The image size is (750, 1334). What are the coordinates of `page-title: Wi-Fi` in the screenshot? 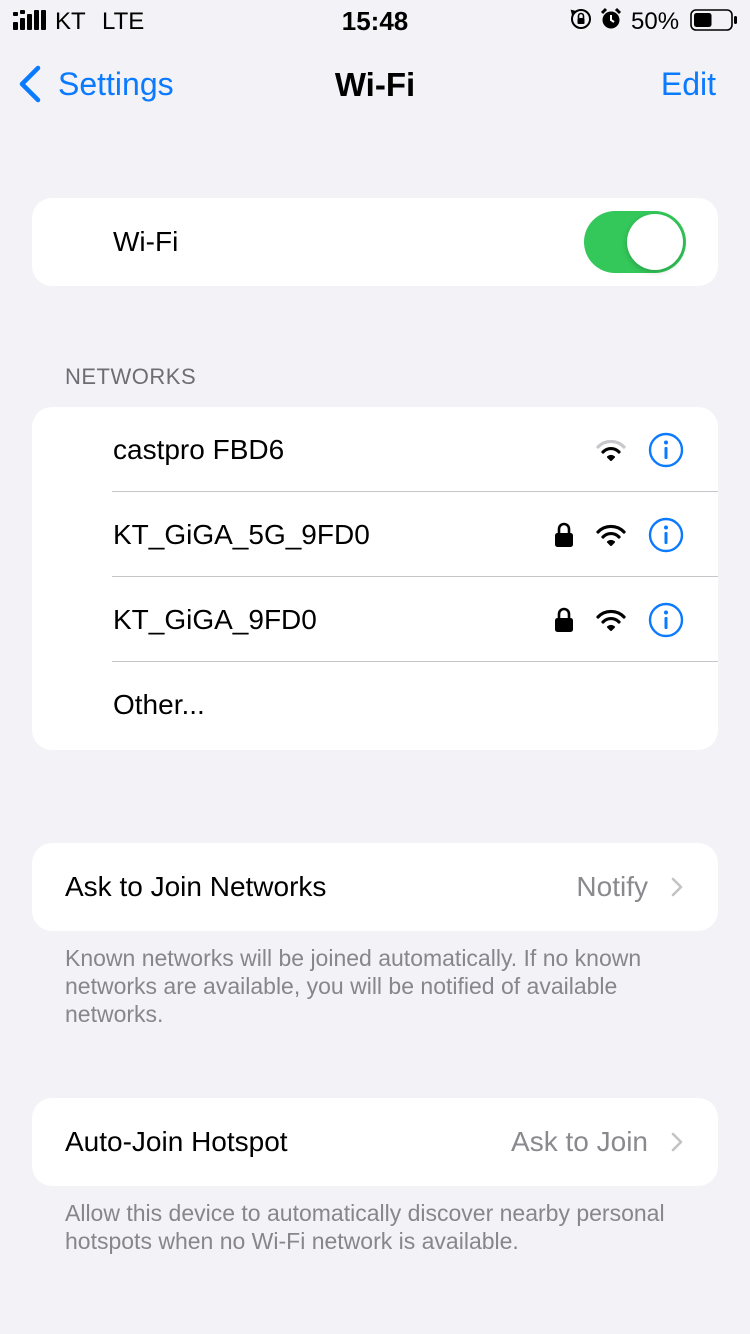 It's located at (375, 84).